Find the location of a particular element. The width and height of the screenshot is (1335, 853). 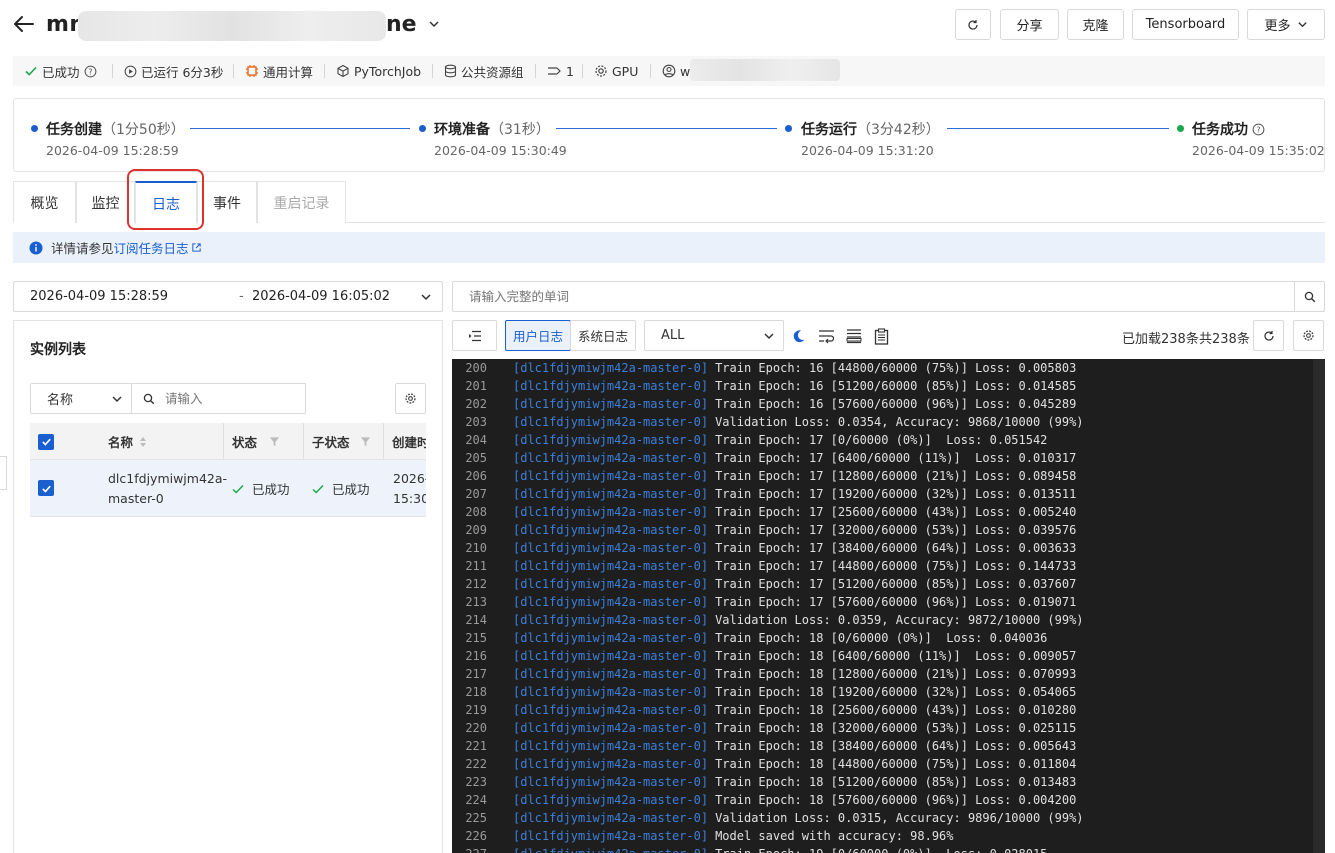

row-checkbox-cell is located at coordinates (46, 488).